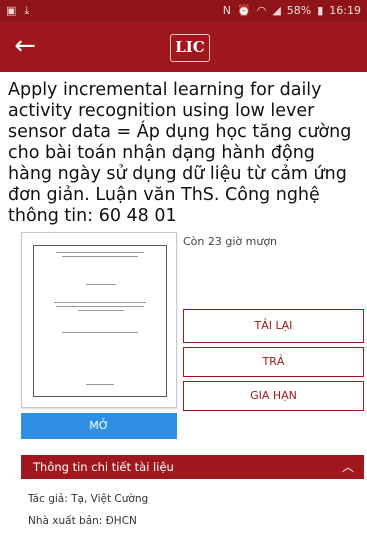 The height and width of the screenshot is (542, 367). Describe the element at coordinates (82, 521) in the screenshot. I see `publisher-text: Nhà xuất bản: ĐHCN` at that location.